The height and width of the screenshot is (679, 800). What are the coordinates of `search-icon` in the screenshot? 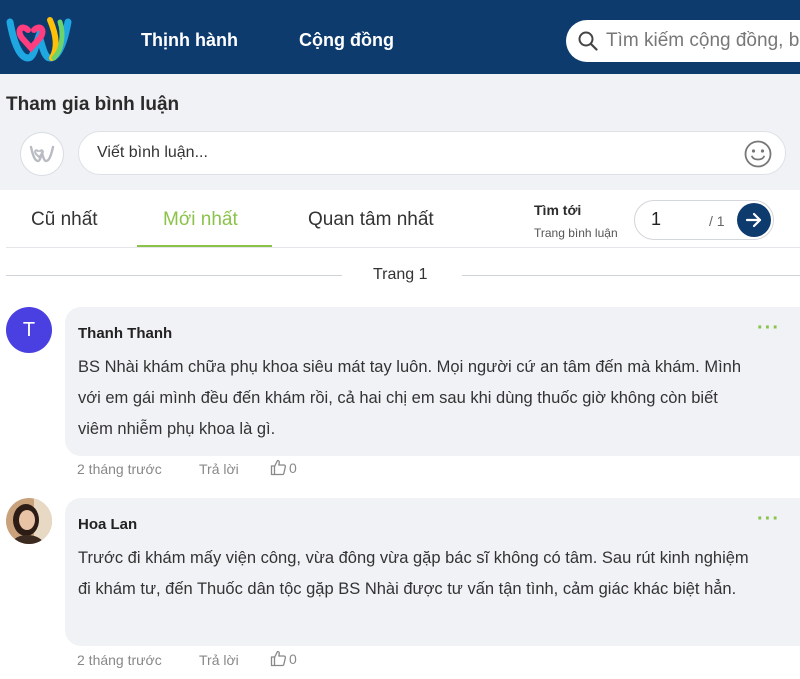 It's located at (588, 41).